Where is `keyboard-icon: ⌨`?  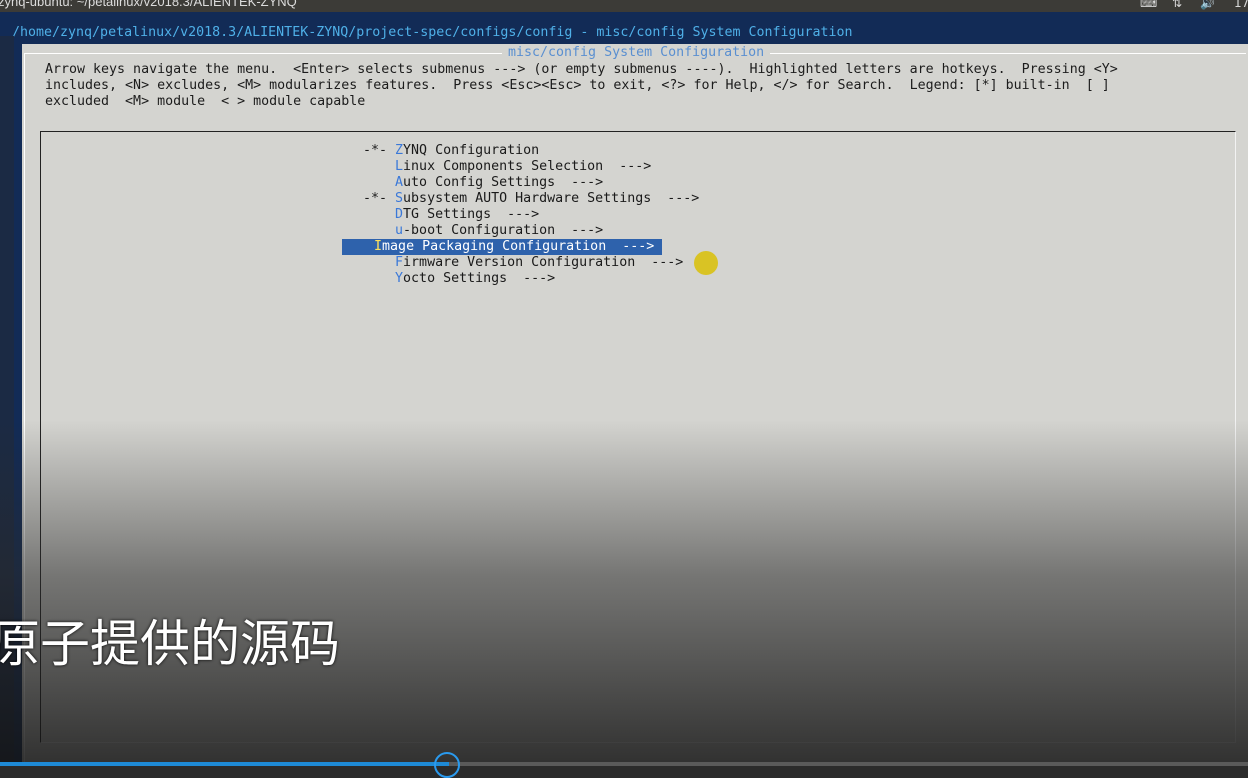
keyboard-icon: ⌨ is located at coordinates (1148, 5).